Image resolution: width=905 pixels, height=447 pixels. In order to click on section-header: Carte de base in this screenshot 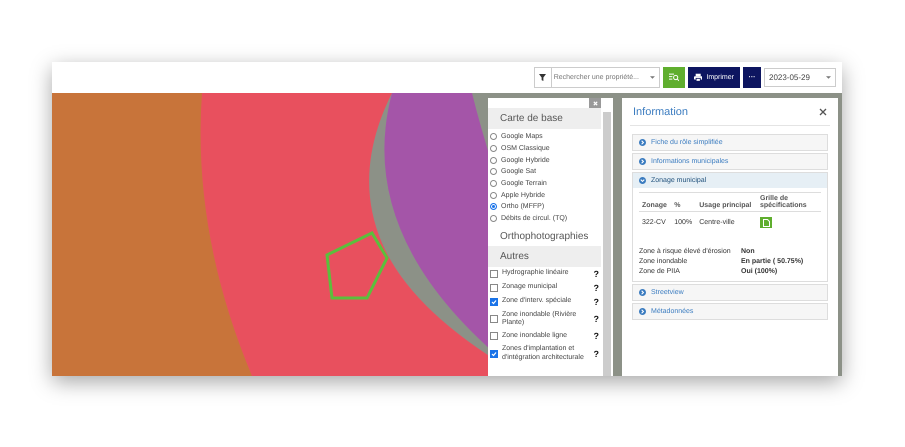, I will do `click(544, 118)`.